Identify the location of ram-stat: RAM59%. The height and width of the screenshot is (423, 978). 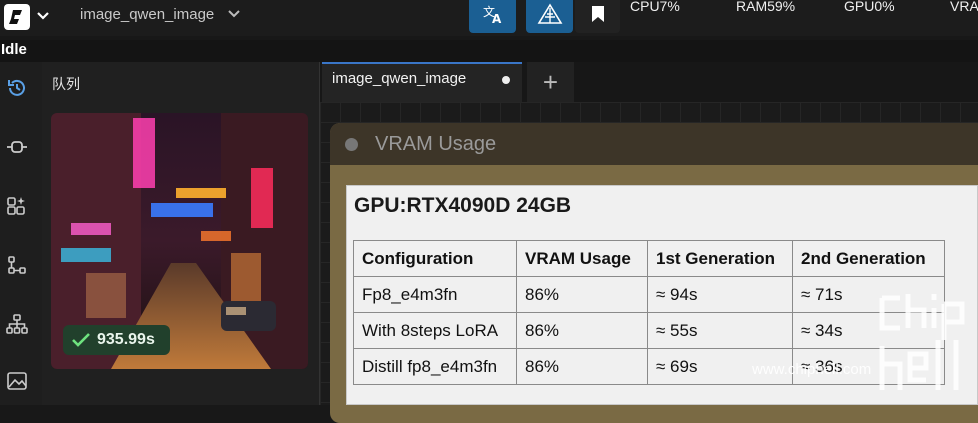
(766, 7).